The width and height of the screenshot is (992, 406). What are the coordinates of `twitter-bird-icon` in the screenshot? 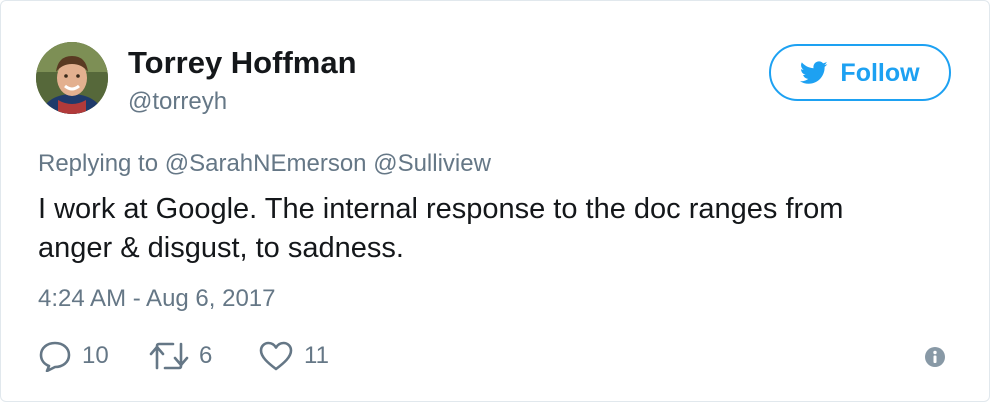 It's located at (814, 72).